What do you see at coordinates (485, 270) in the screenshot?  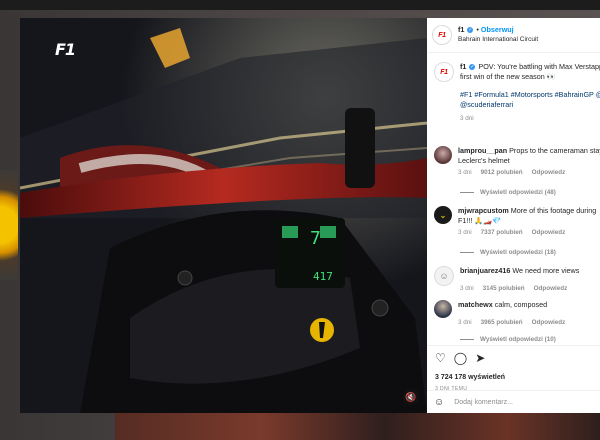 I see `comment-username: brianjuarez416` at bounding box center [485, 270].